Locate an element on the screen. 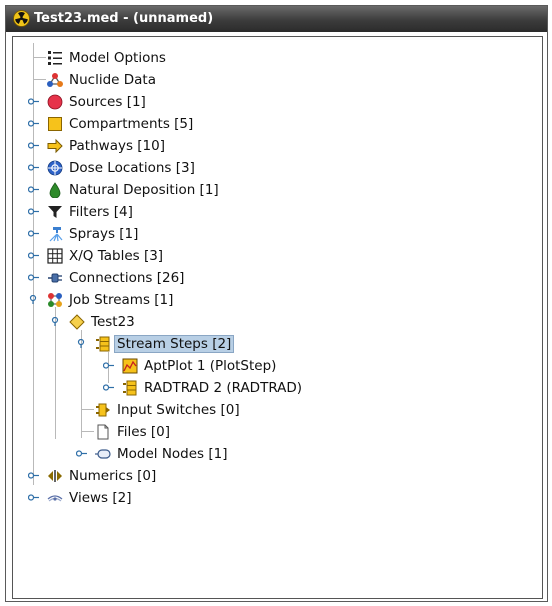 The height and width of the screenshot is (606, 552). tree-item-compartments: Compartments [5] is located at coordinates (277, 124).